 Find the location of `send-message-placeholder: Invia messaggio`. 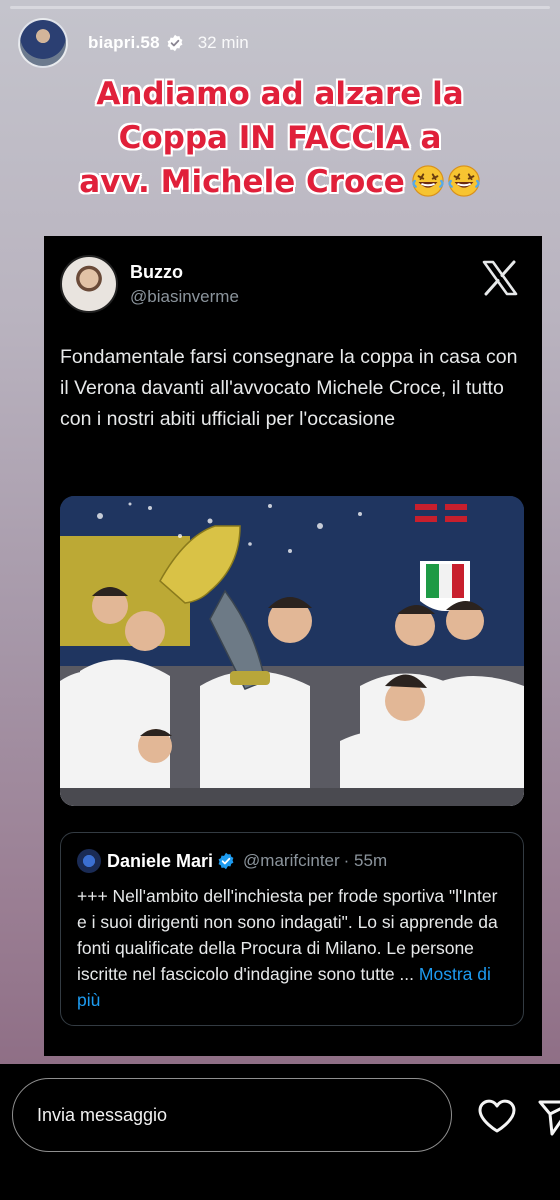

send-message-placeholder: Invia messaggio is located at coordinates (102, 1114).